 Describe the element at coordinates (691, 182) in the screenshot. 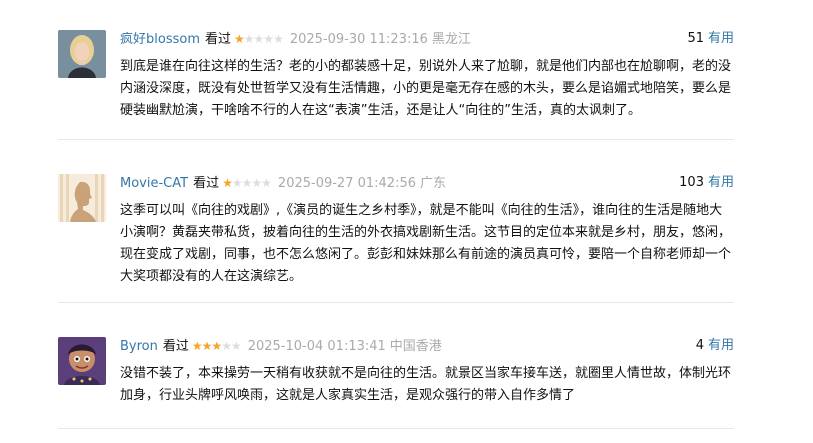

I see `useful-count: 103` at that location.